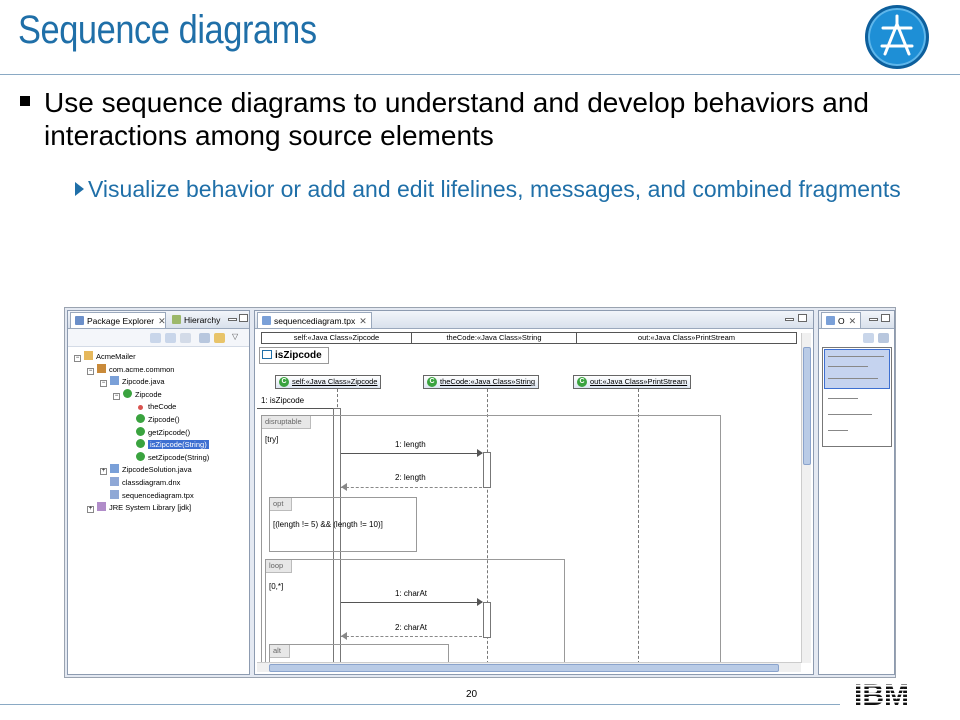  I want to click on overview-icon, so click(883, 338).